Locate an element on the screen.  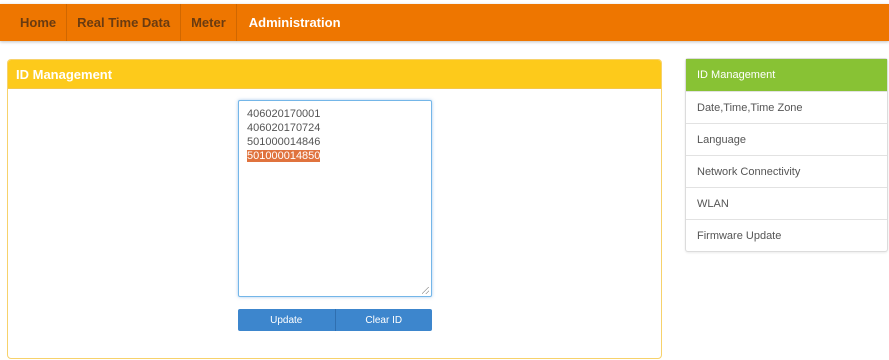
sidebar-item-date-time: Date,Time,Time Zone is located at coordinates (786, 107).